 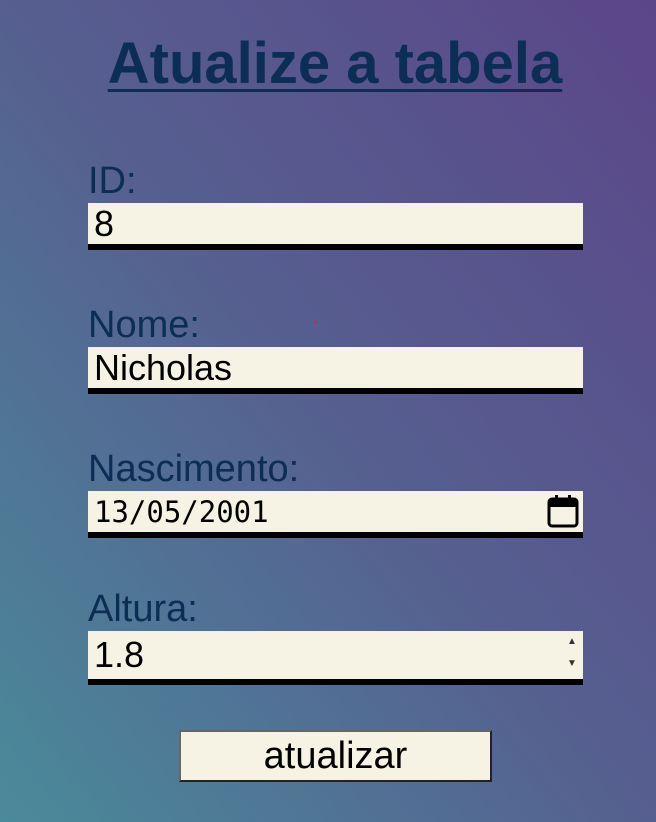 What do you see at coordinates (104, 223) in the screenshot?
I see `id-value: 8` at bounding box center [104, 223].